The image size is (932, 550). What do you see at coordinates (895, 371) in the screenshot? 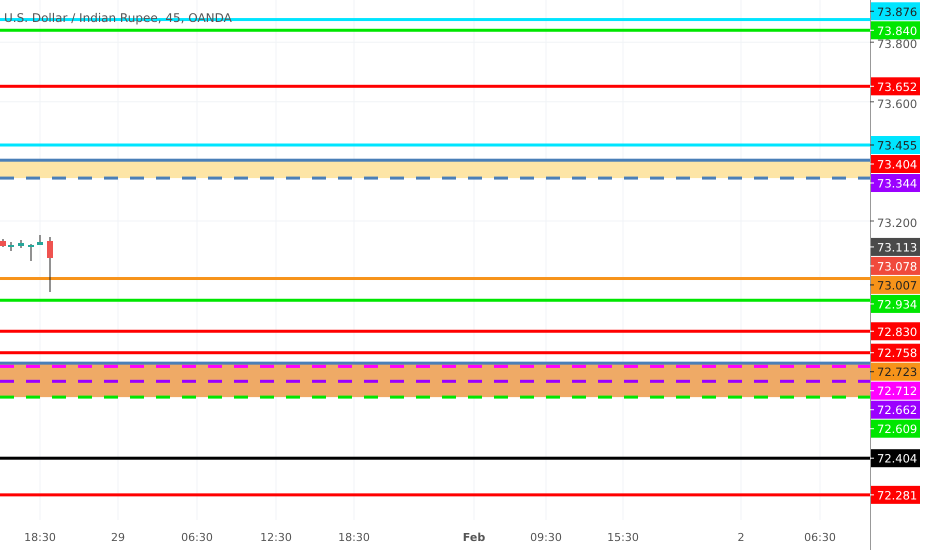
I see `price-label: 72.723` at bounding box center [895, 371].